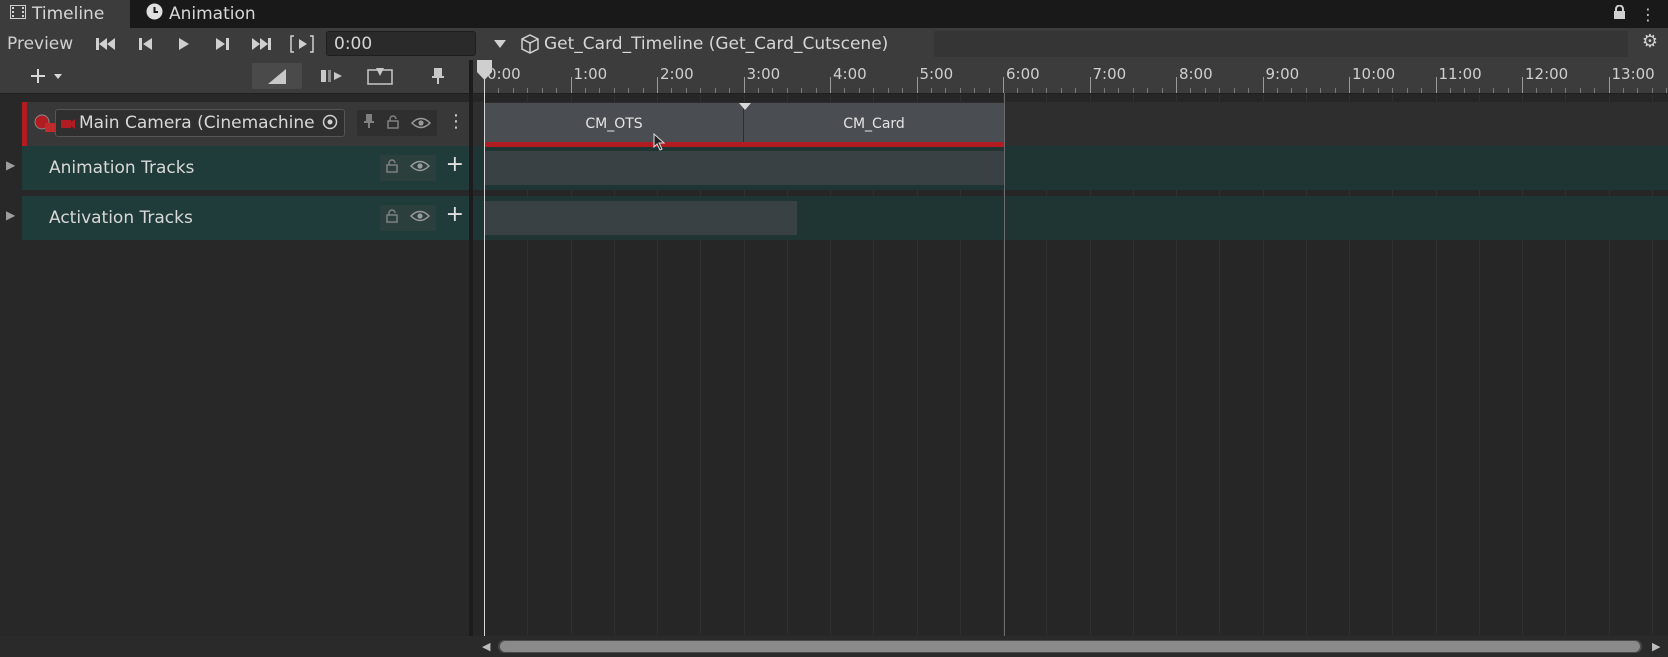  I want to click on breadcrumb-label: Get_Card_Timeline (Get_Card_Cutscene), so click(716, 44).